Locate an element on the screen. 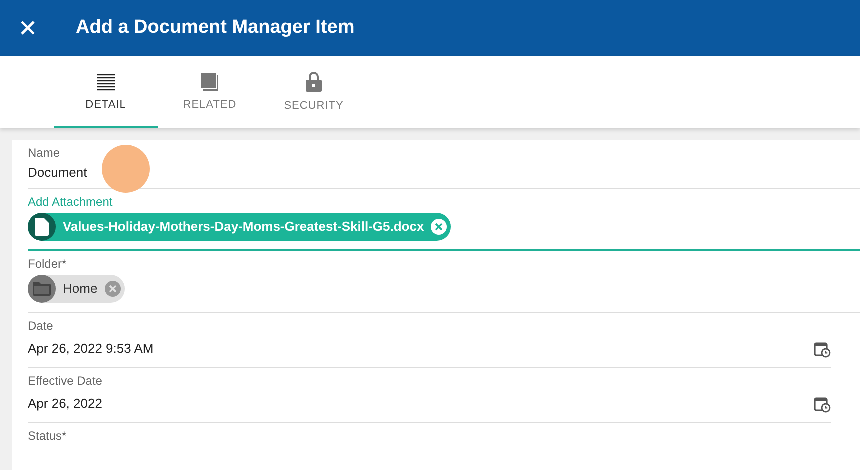 This screenshot has height=470, width=860. field-value: Document is located at coordinates (58, 173).